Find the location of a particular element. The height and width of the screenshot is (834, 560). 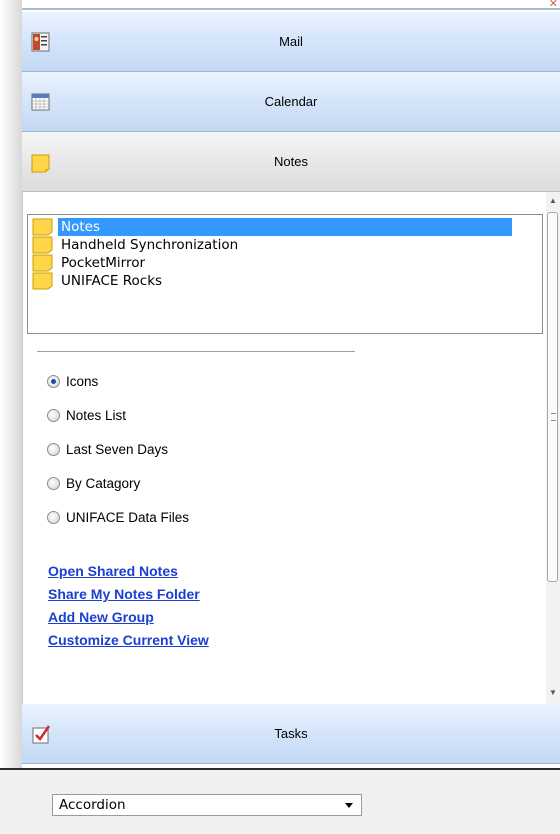

list-item-label: UNIFACE Rocks is located at coordinates (112, 281).